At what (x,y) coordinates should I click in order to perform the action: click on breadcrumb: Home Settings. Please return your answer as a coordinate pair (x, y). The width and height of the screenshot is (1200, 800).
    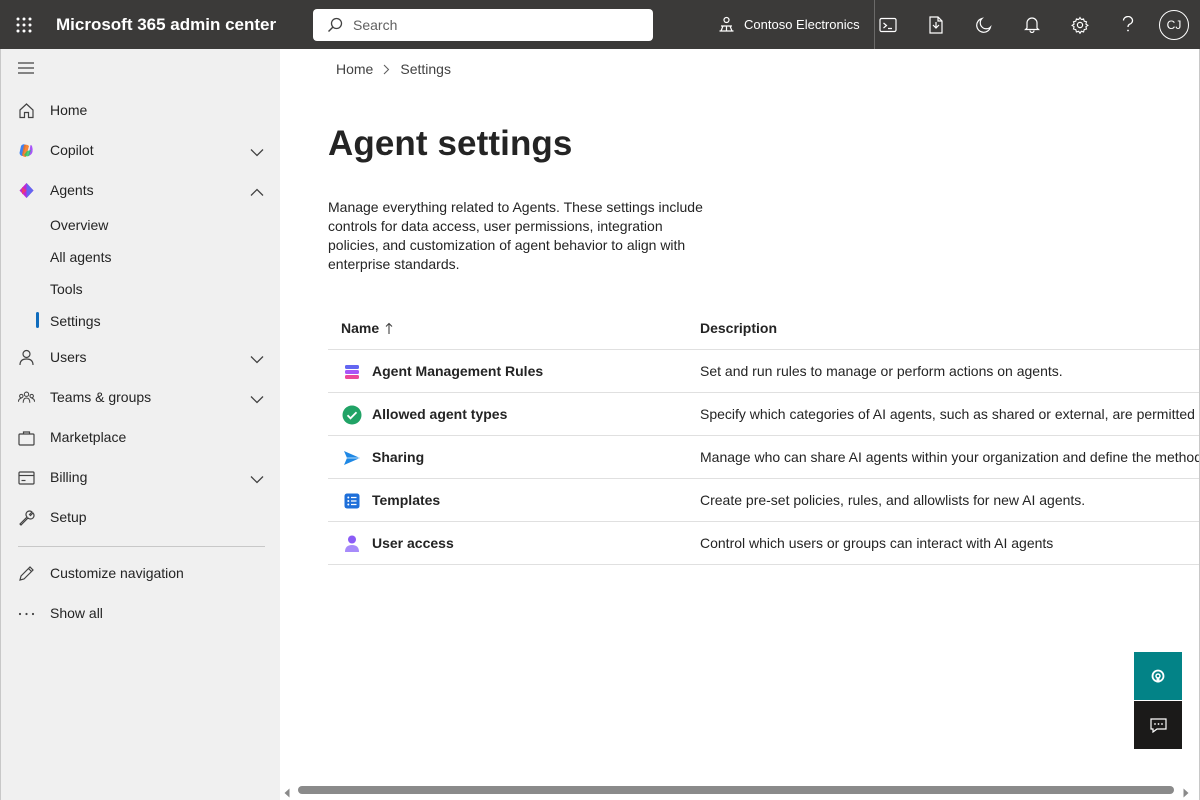
    Looking at the image, I should click on (393, 69).